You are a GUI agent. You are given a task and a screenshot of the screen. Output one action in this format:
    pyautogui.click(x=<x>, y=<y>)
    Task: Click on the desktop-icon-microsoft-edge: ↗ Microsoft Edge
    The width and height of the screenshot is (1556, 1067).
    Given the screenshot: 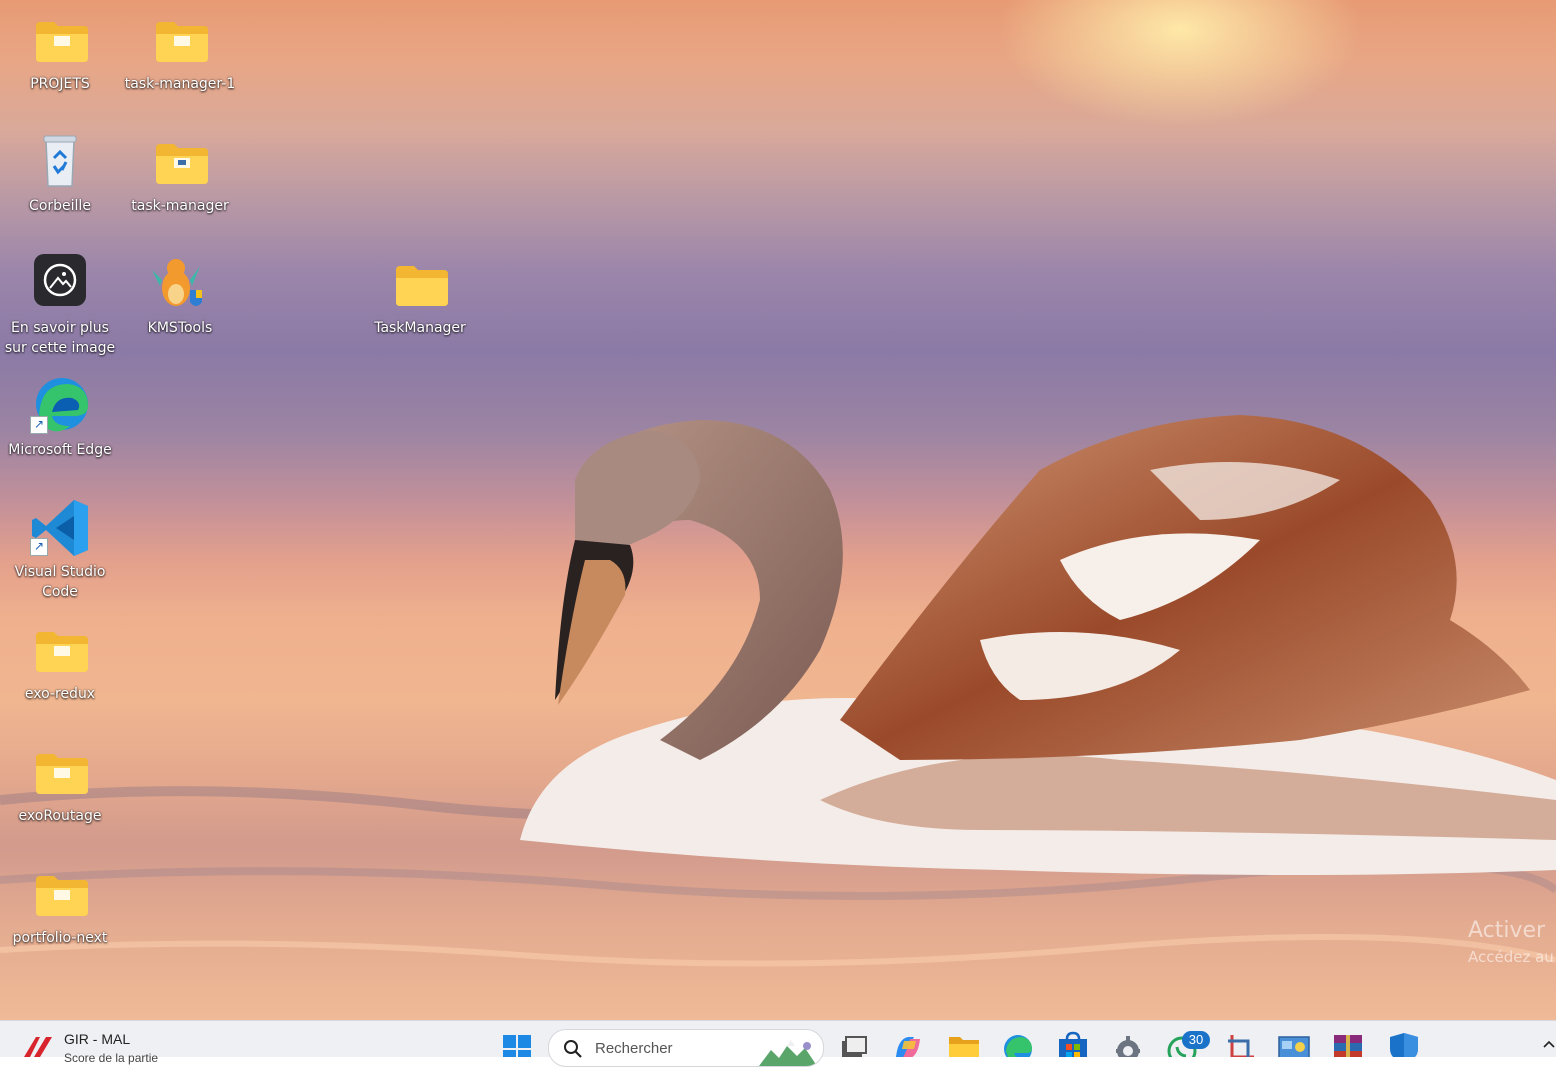 What is the action you would take?
    pyautogui.click(x=60, y=418)
    